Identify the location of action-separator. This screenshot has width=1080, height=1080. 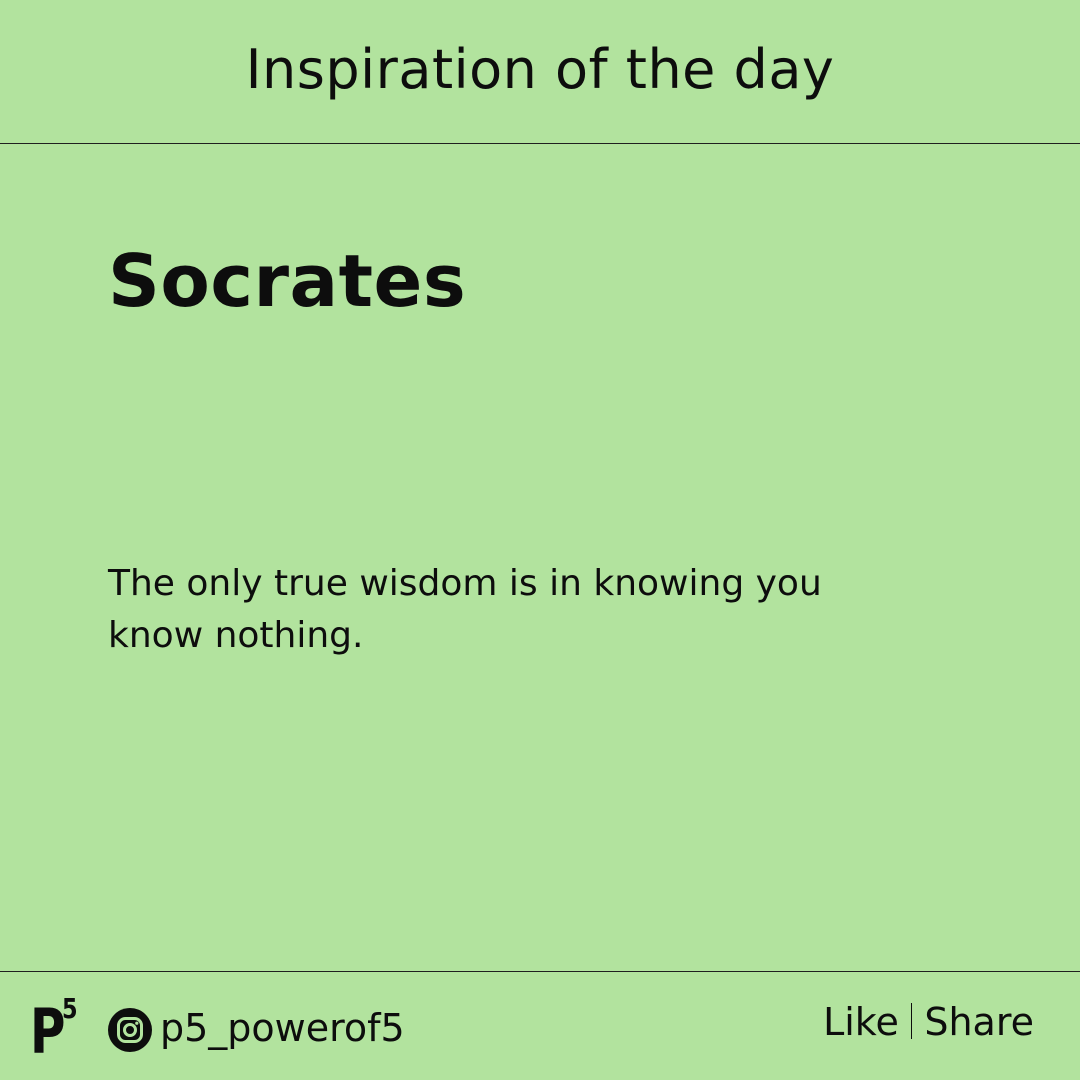
(911, 1021).